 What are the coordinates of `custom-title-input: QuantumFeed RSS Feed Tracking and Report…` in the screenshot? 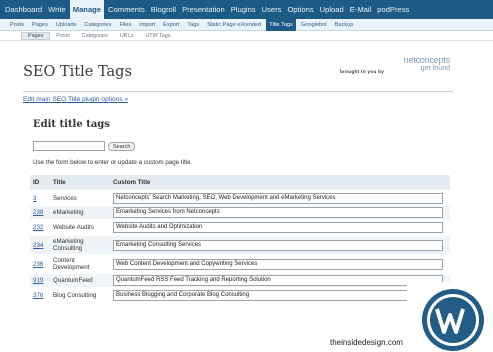 It's located at (278, 280).